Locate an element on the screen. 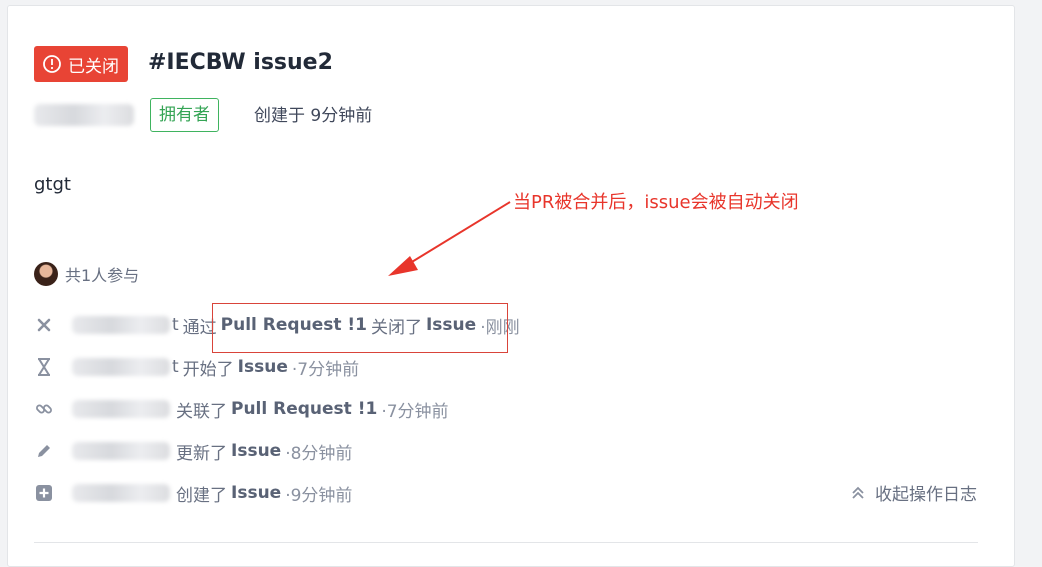 The image size is (1042, 567). issue-description: gtgt is located at coordinates (52, 184).